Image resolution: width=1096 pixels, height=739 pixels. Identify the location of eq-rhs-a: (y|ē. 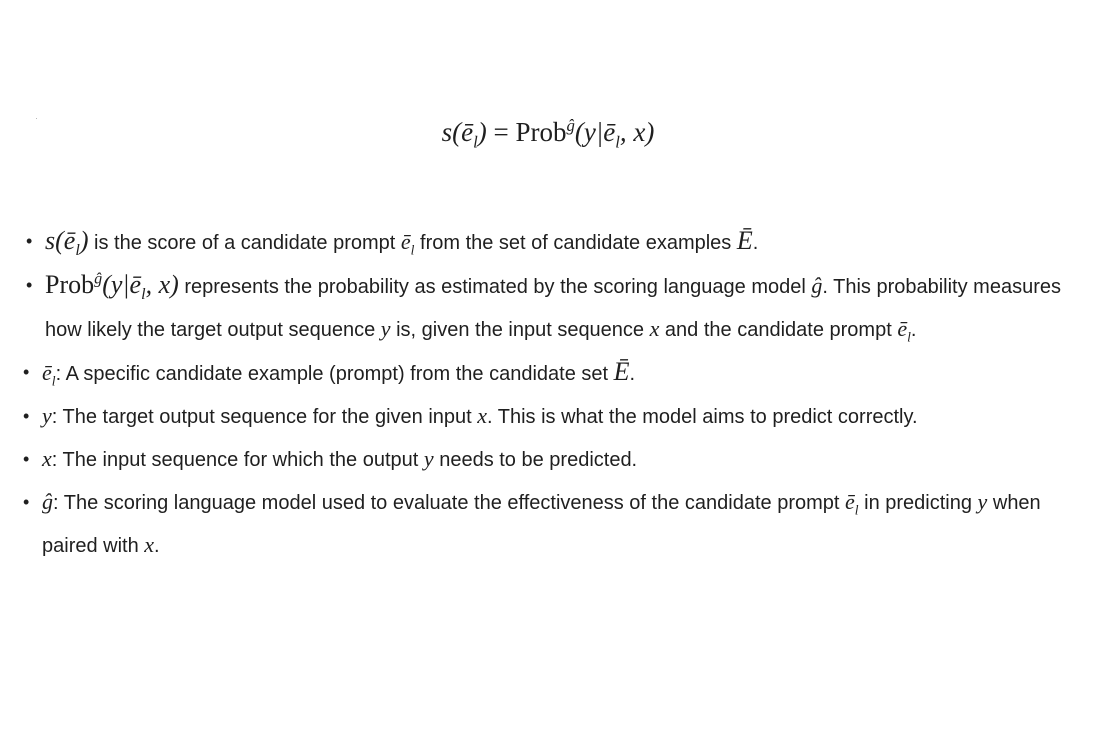
(595, 132).